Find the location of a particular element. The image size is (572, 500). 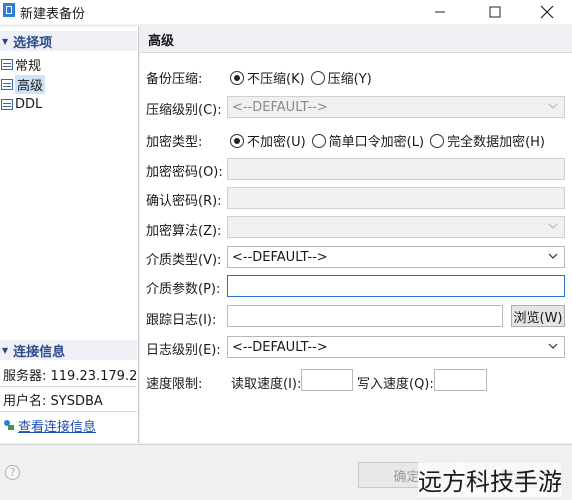

no-encrypt-radio: 不加密(U) is located at coordinates (268, 140).